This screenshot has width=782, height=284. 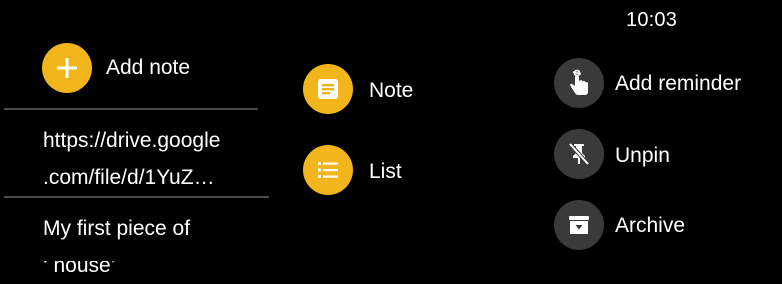 What do you see at coordinates (328, 89) in the screenshot?
I see `note-icon` at bounding box center [328, 89].